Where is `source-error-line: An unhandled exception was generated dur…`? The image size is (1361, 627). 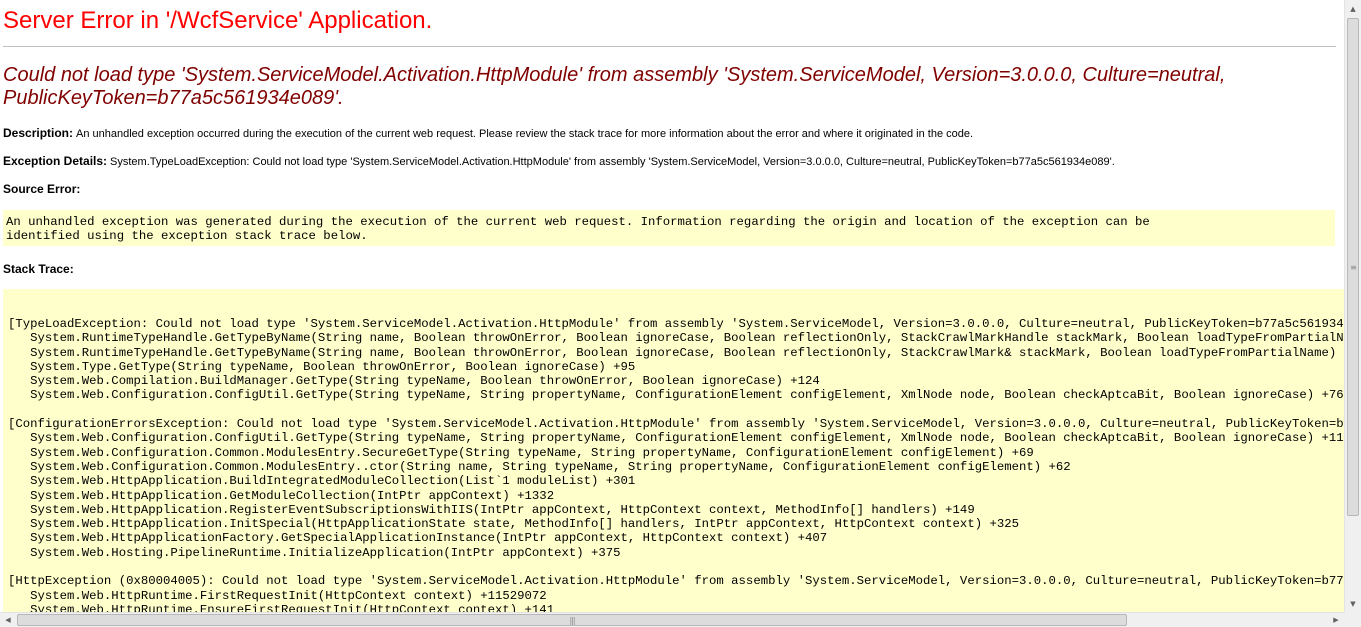
source-error-line: An unhandled exception was generated dur… is located at coordinates (578, 222).